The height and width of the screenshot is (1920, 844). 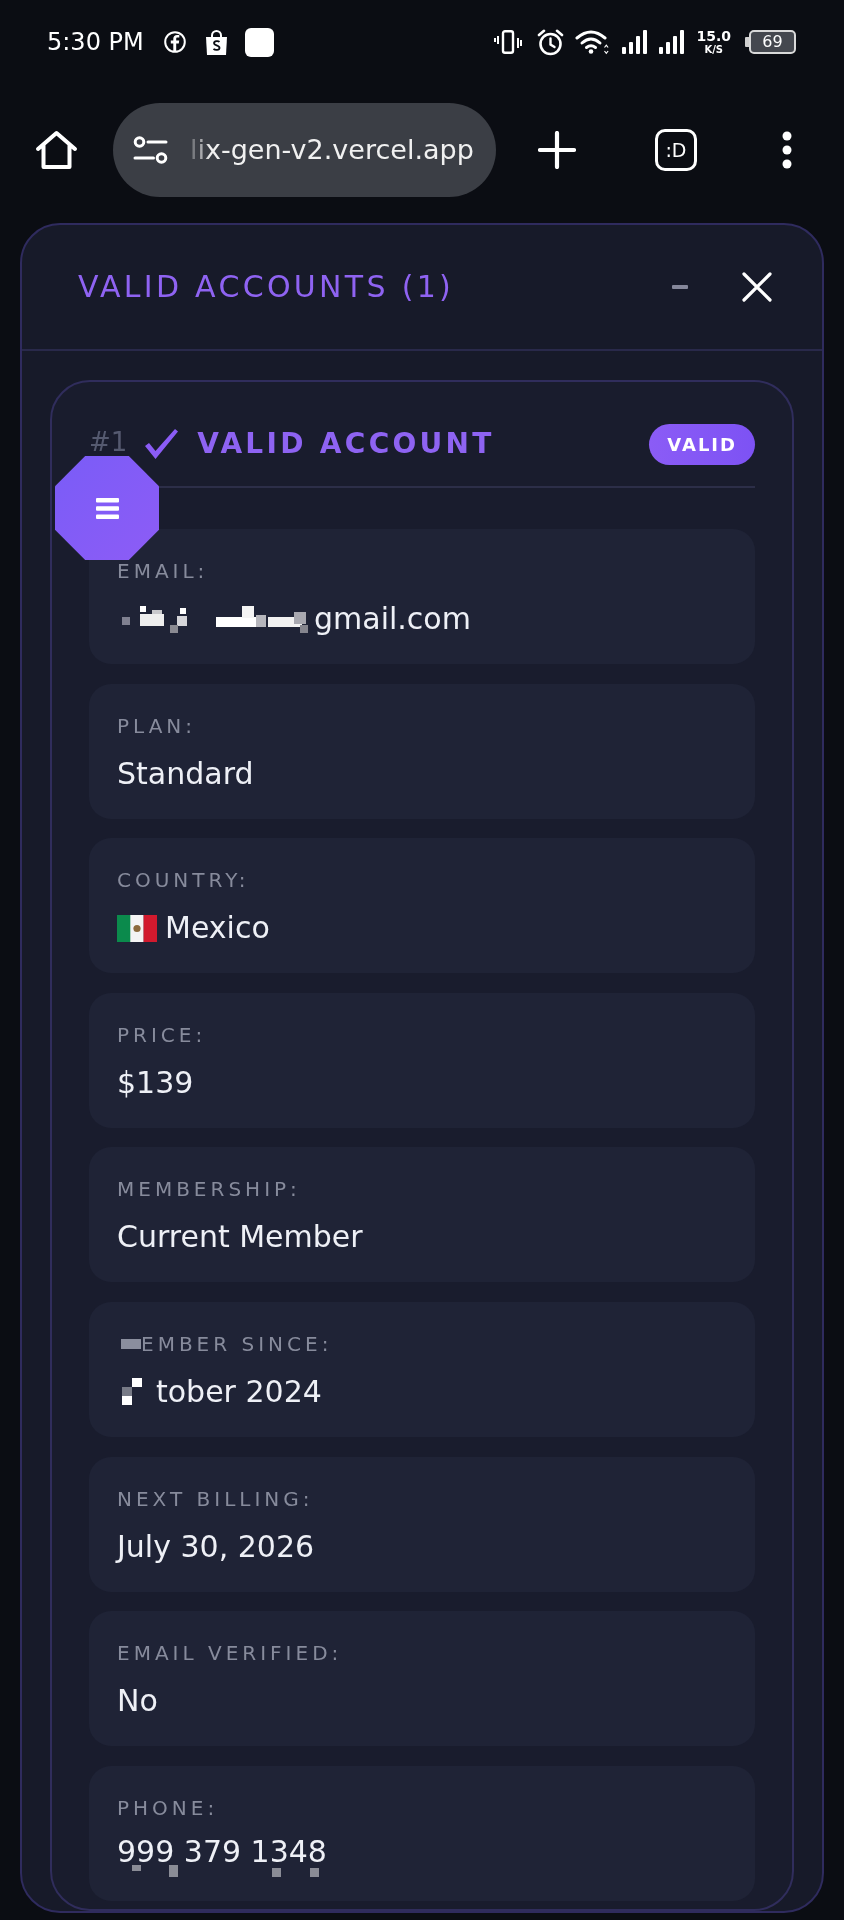 What do you see at coordinates (137, 928) in the screenshot?
I see `flag-icon` at bounding box center [137, 928].